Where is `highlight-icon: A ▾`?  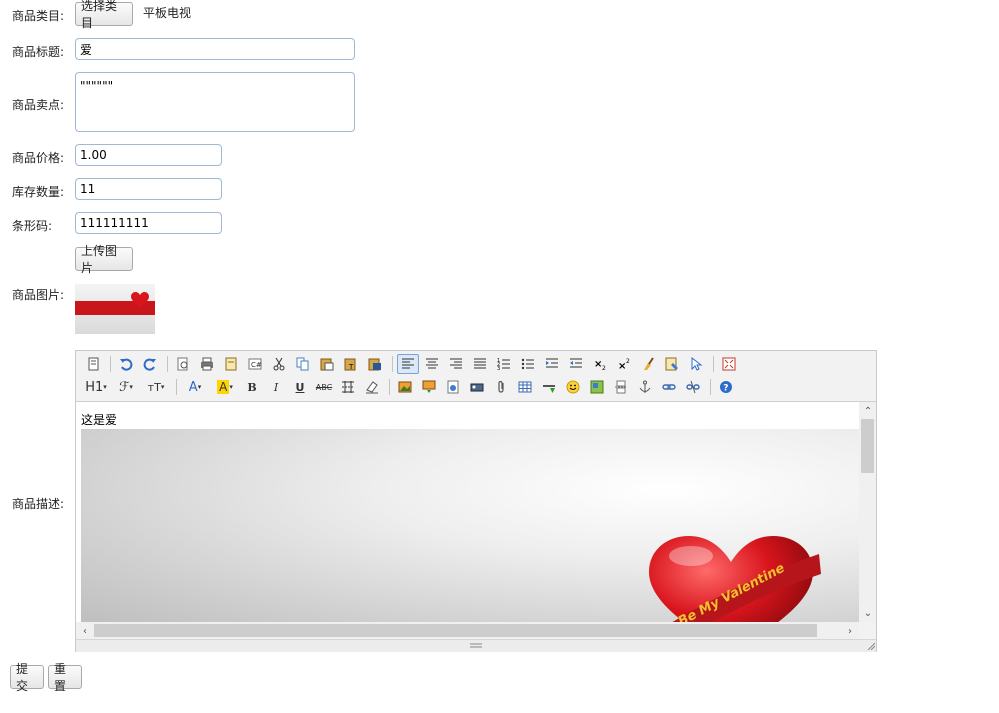 highlight-icon: A ▾ is located at coordinates (225, 387).